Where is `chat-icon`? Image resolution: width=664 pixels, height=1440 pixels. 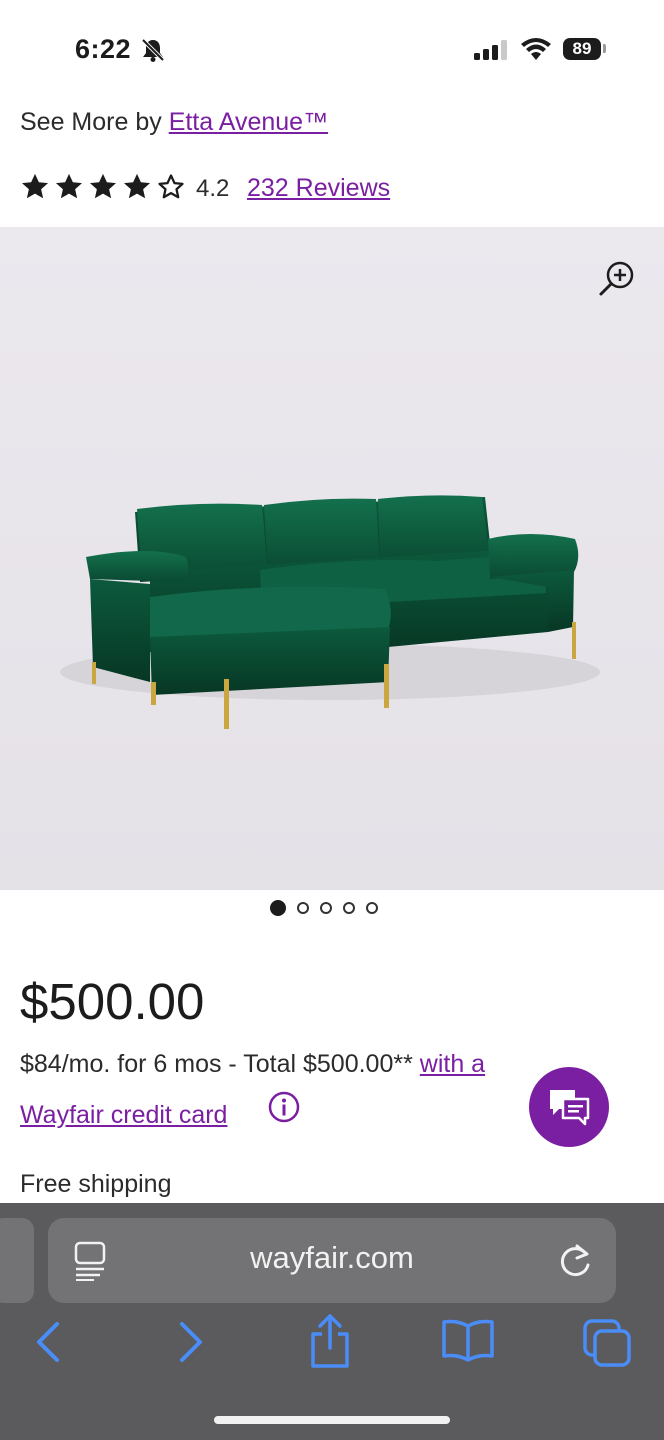 chat-icon is located at coordinates (570, 1108).